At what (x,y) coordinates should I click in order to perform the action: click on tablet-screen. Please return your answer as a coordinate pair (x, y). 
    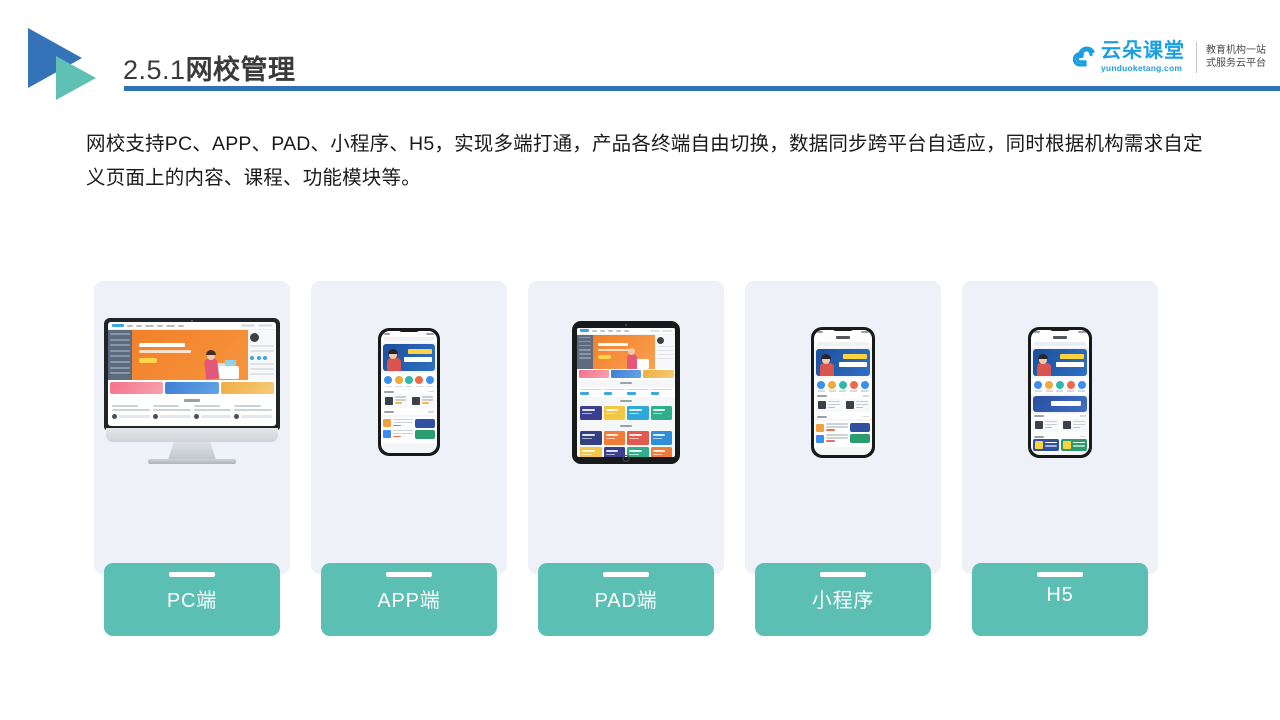
    Looking at the image, I should click on (626, 392).